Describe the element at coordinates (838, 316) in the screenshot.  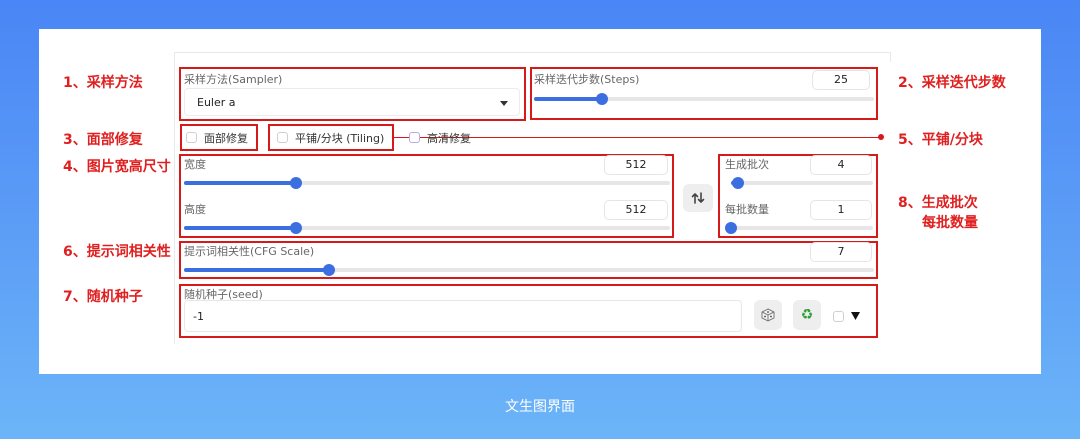
I see `extra-seed-checkbox` at that location.